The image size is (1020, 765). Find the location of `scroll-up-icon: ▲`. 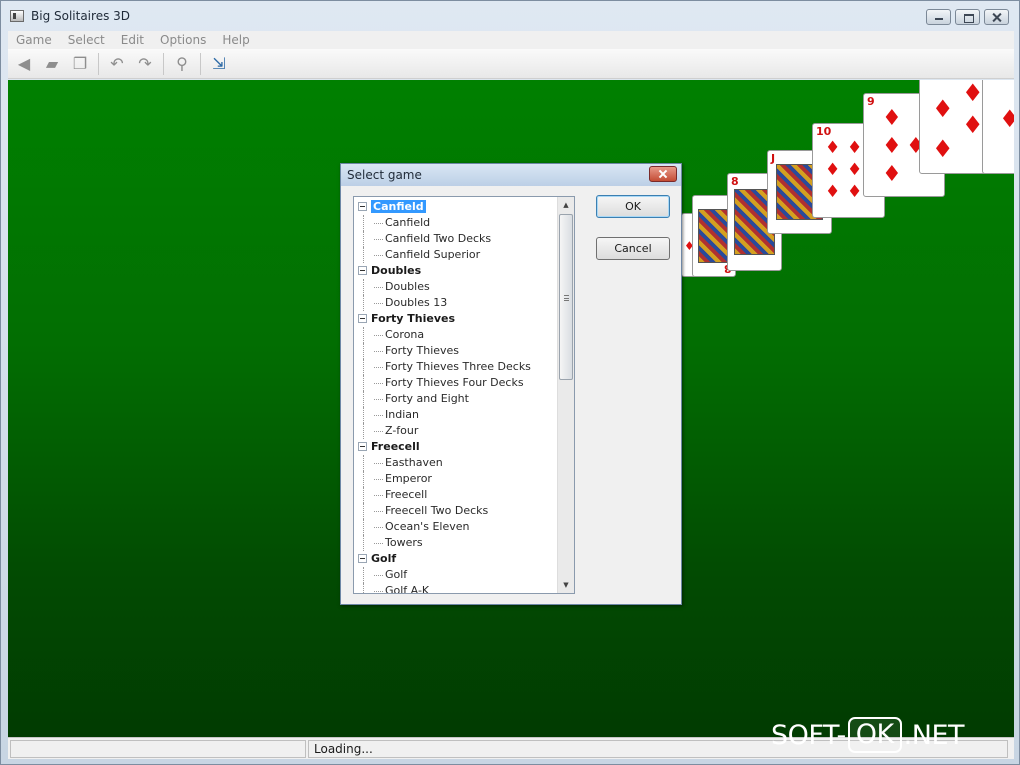

scroll-up-icon: ▲ is located at coordinates (566, 205).